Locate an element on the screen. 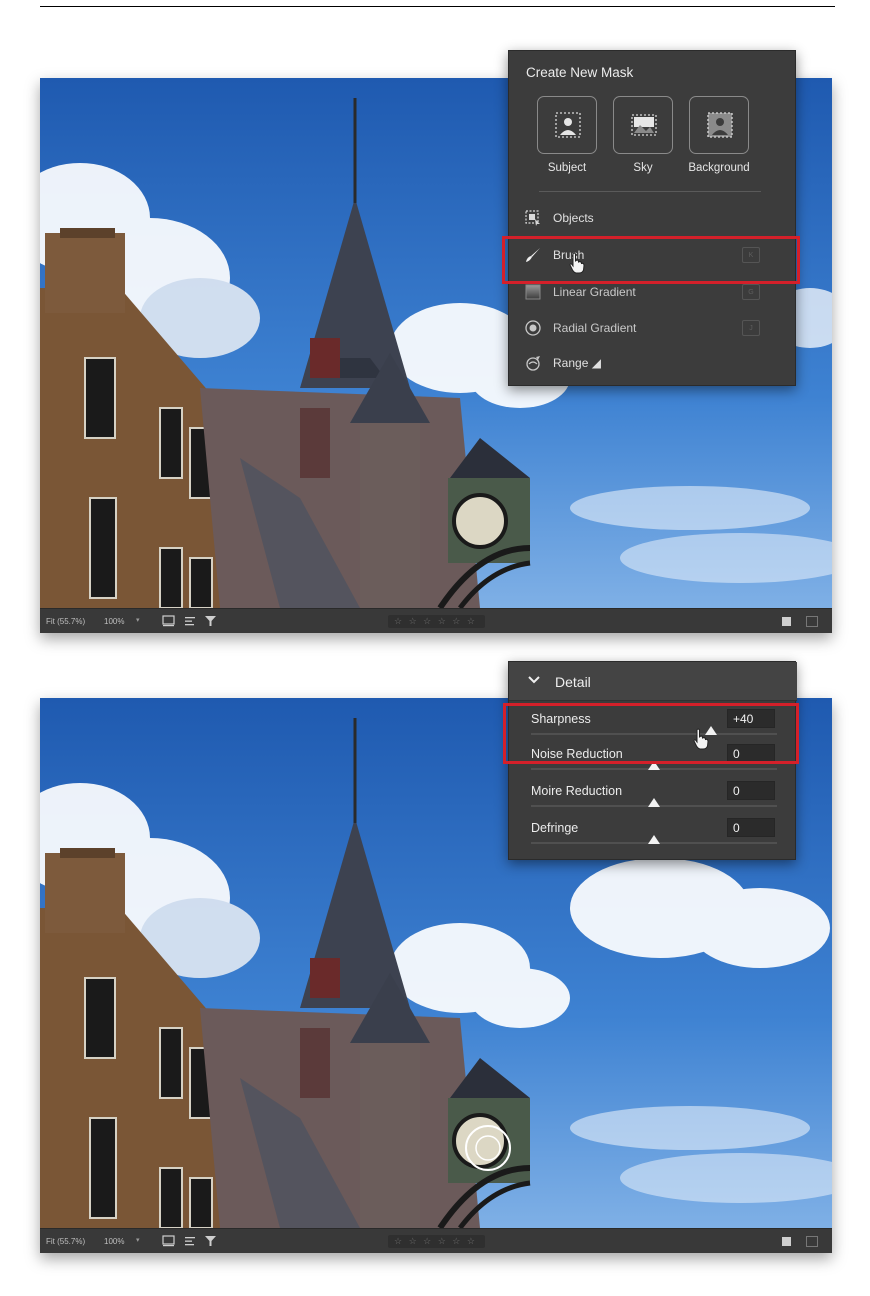 Image resolution: width=870 pixels, height=1296 pixels. moire-reduction-slider-thumb is located at coordinates (654, 802).